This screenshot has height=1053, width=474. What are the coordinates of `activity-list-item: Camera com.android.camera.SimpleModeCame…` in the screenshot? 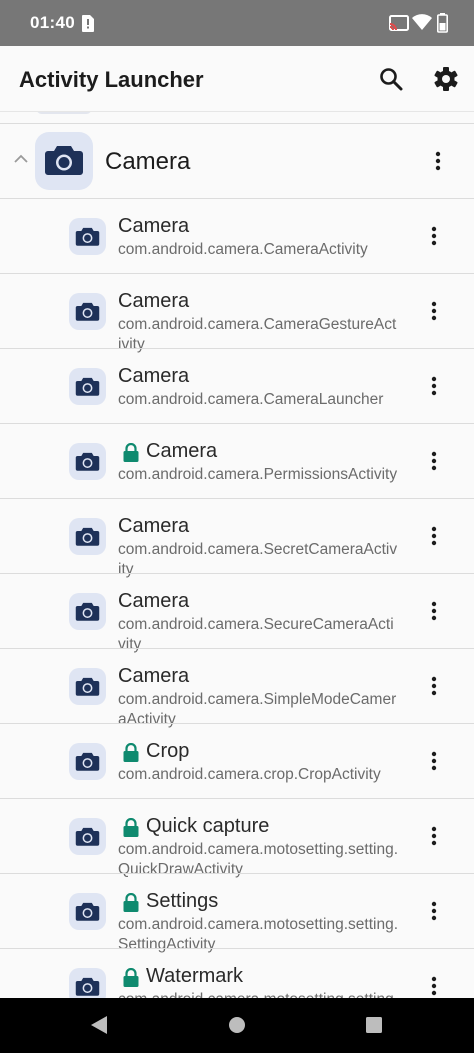 It's located at (237, 688).